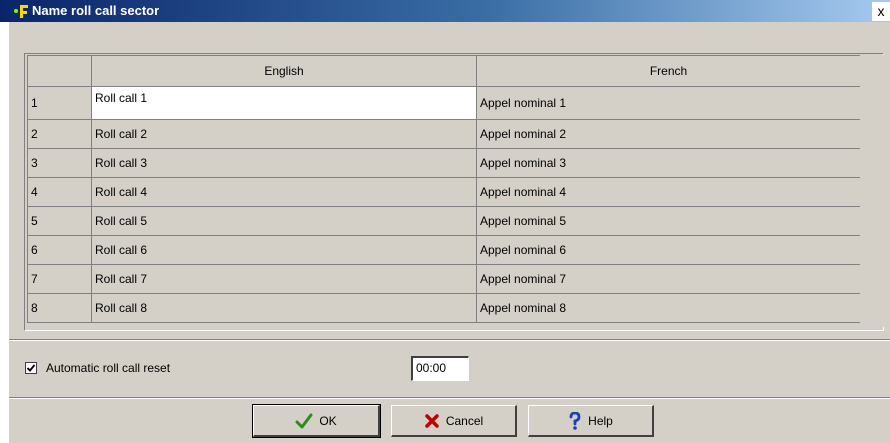  What do you see at coordinates (284, 279) in the screenshot?
I see `english-name-cell: Roll call 7` at bounding box center [284, 279].